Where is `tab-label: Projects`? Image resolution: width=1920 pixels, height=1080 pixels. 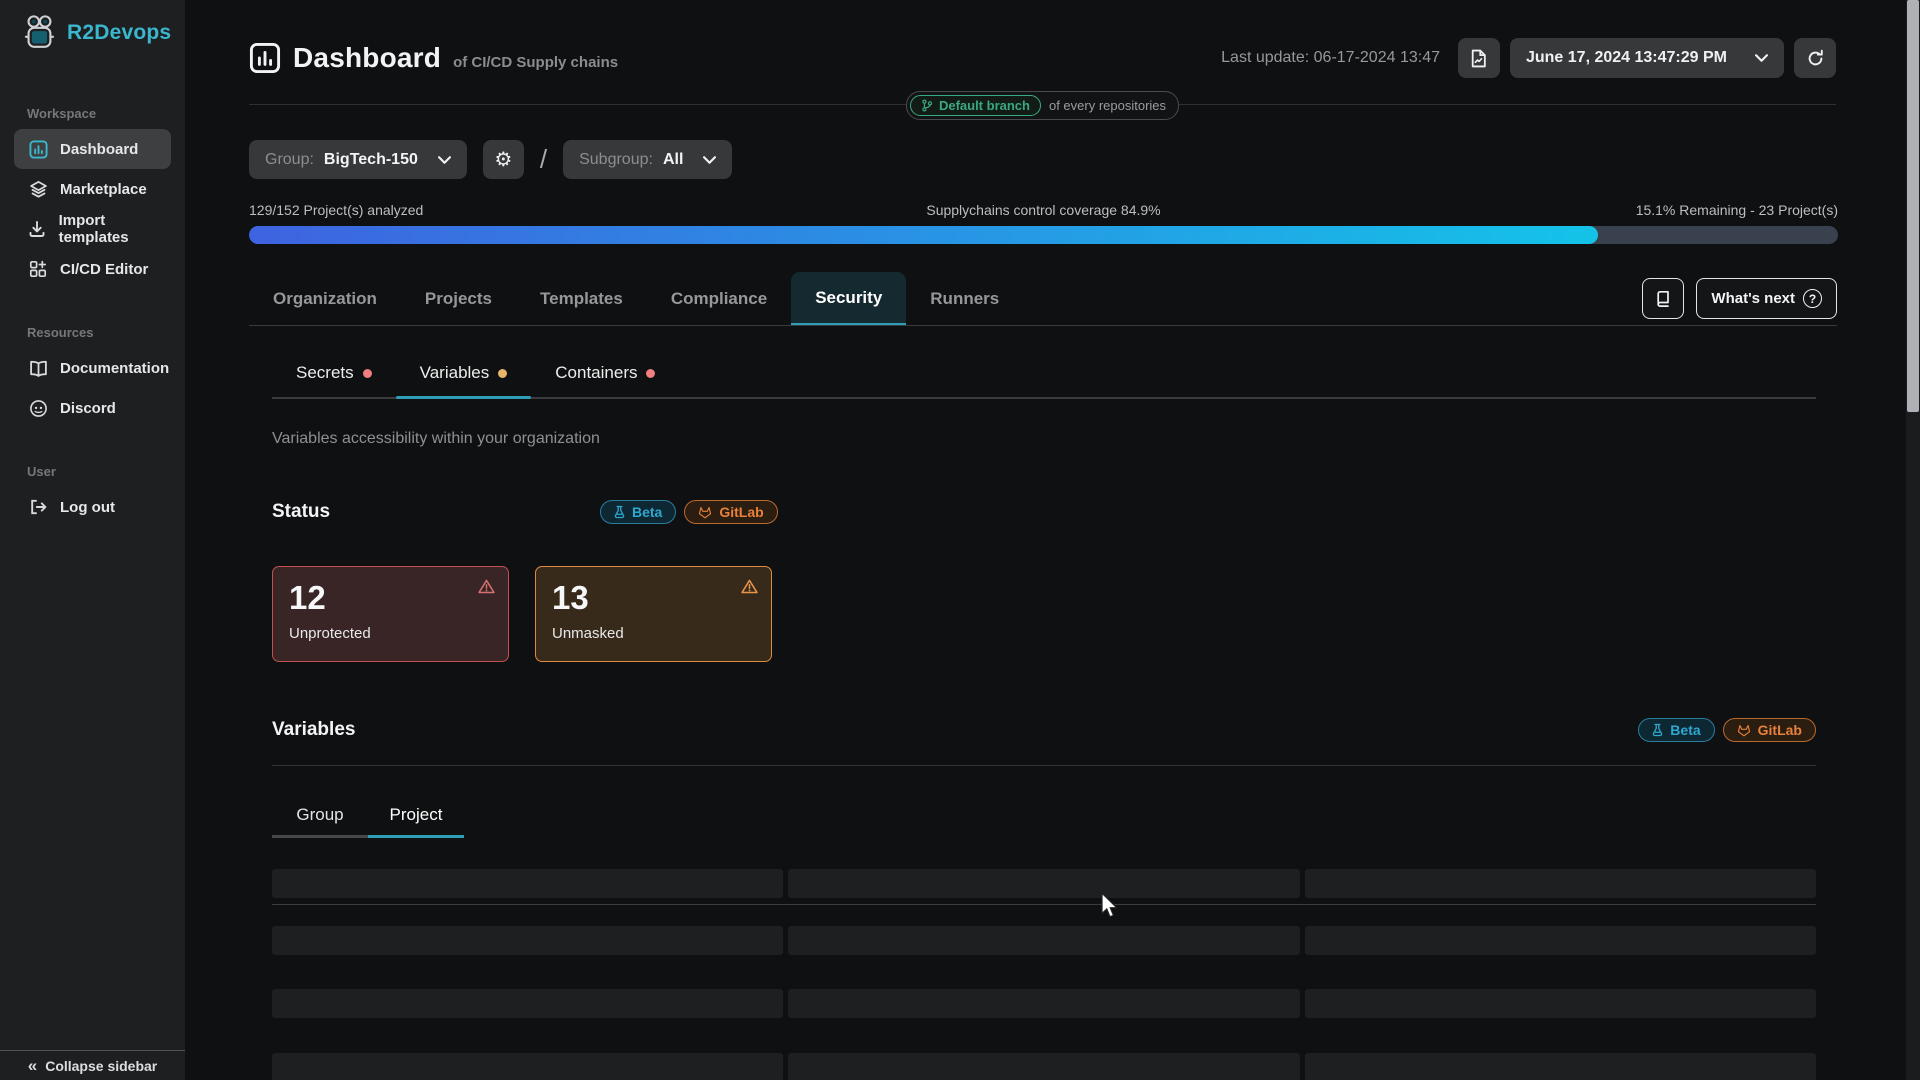 tab-label: Projects is located at coordinates (458, 298).